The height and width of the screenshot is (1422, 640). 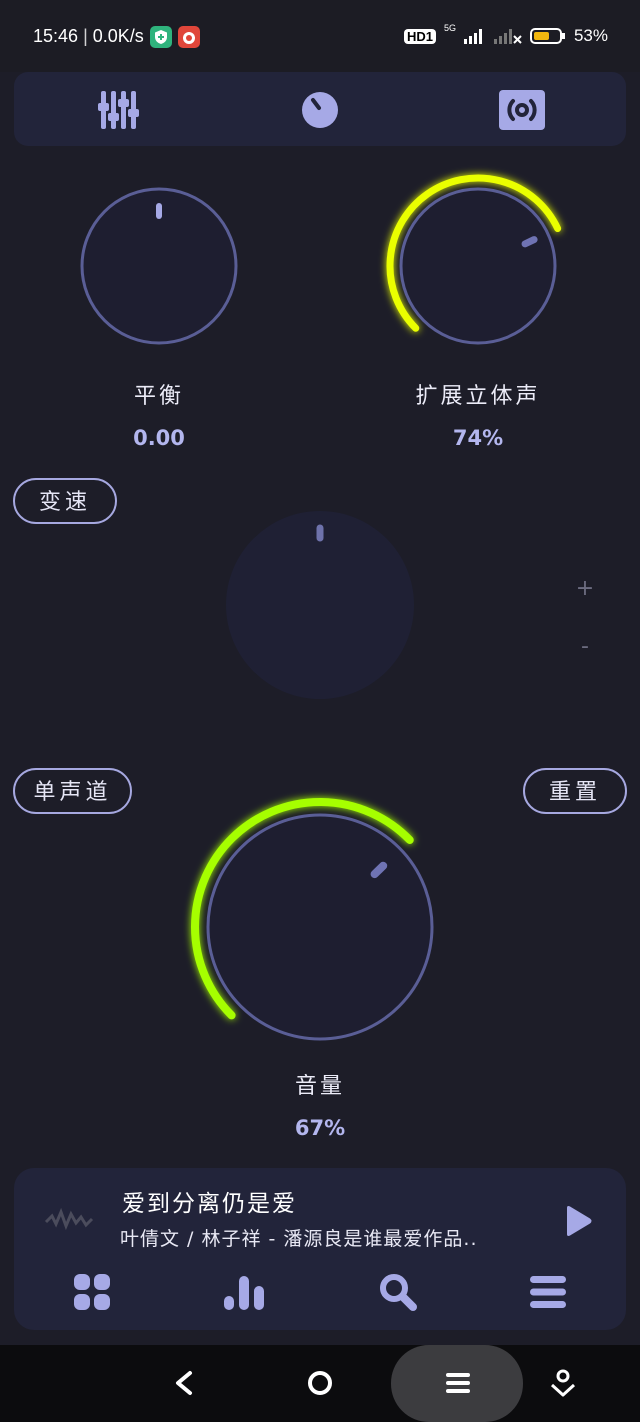 What do you see at coordinates (320, 1128) in the screenshot?
I see `volume-value: 67%` at bounding box center [320, 1128].